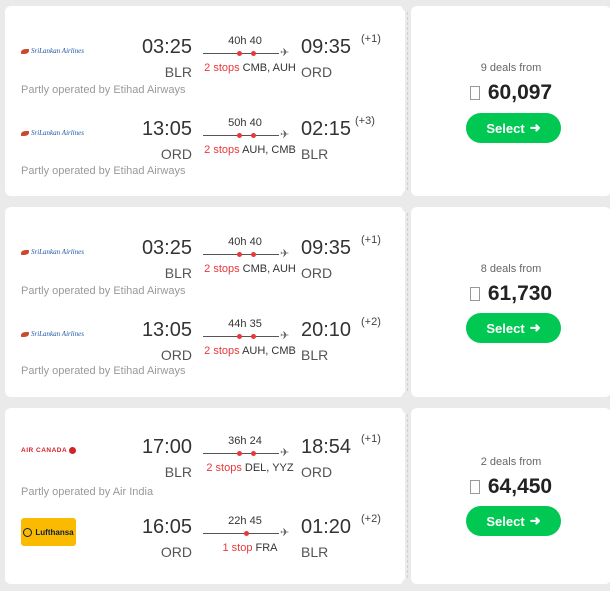 This screenshot has width=610, height=591. Describe the element at coordinates (166, 527) in the screenshot. I see `departure-time: 16:05` at that location.